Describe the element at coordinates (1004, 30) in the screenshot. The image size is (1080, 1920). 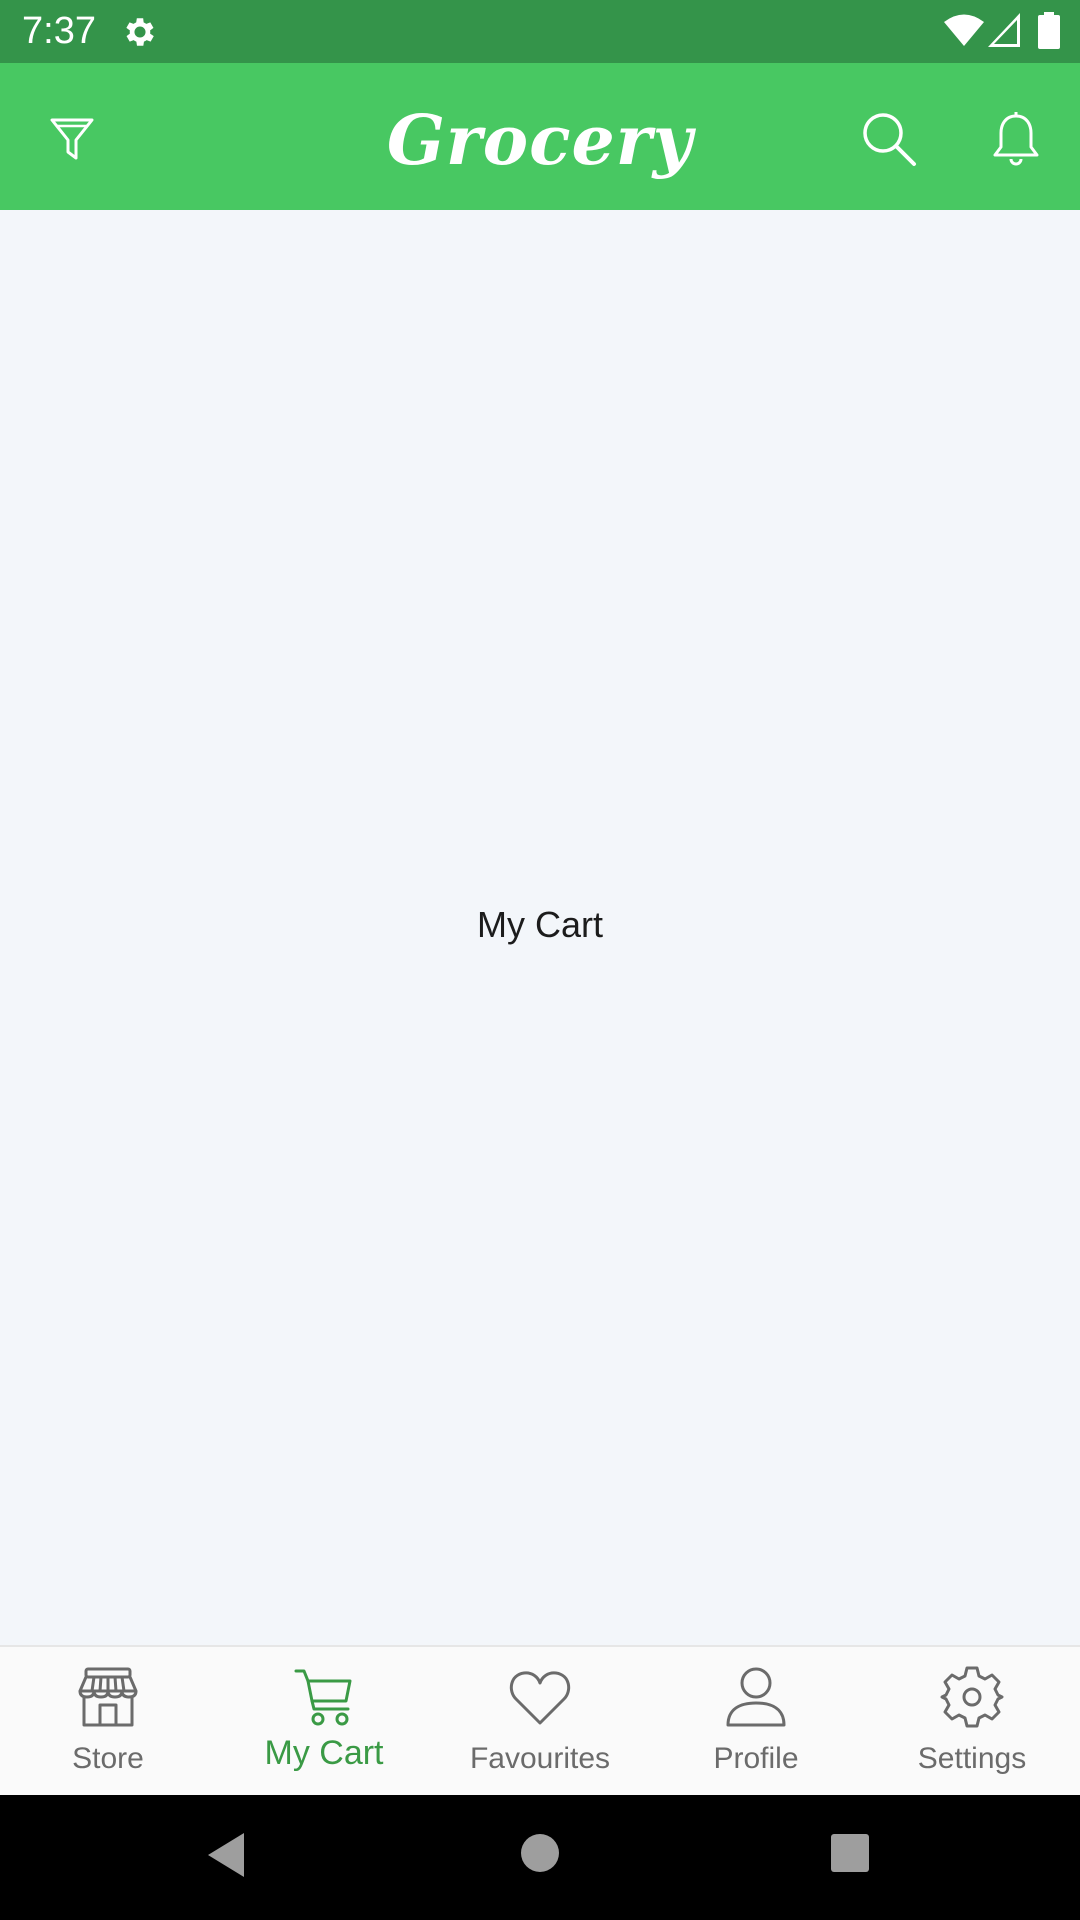
I see `cellular-signal-icon` at that location.